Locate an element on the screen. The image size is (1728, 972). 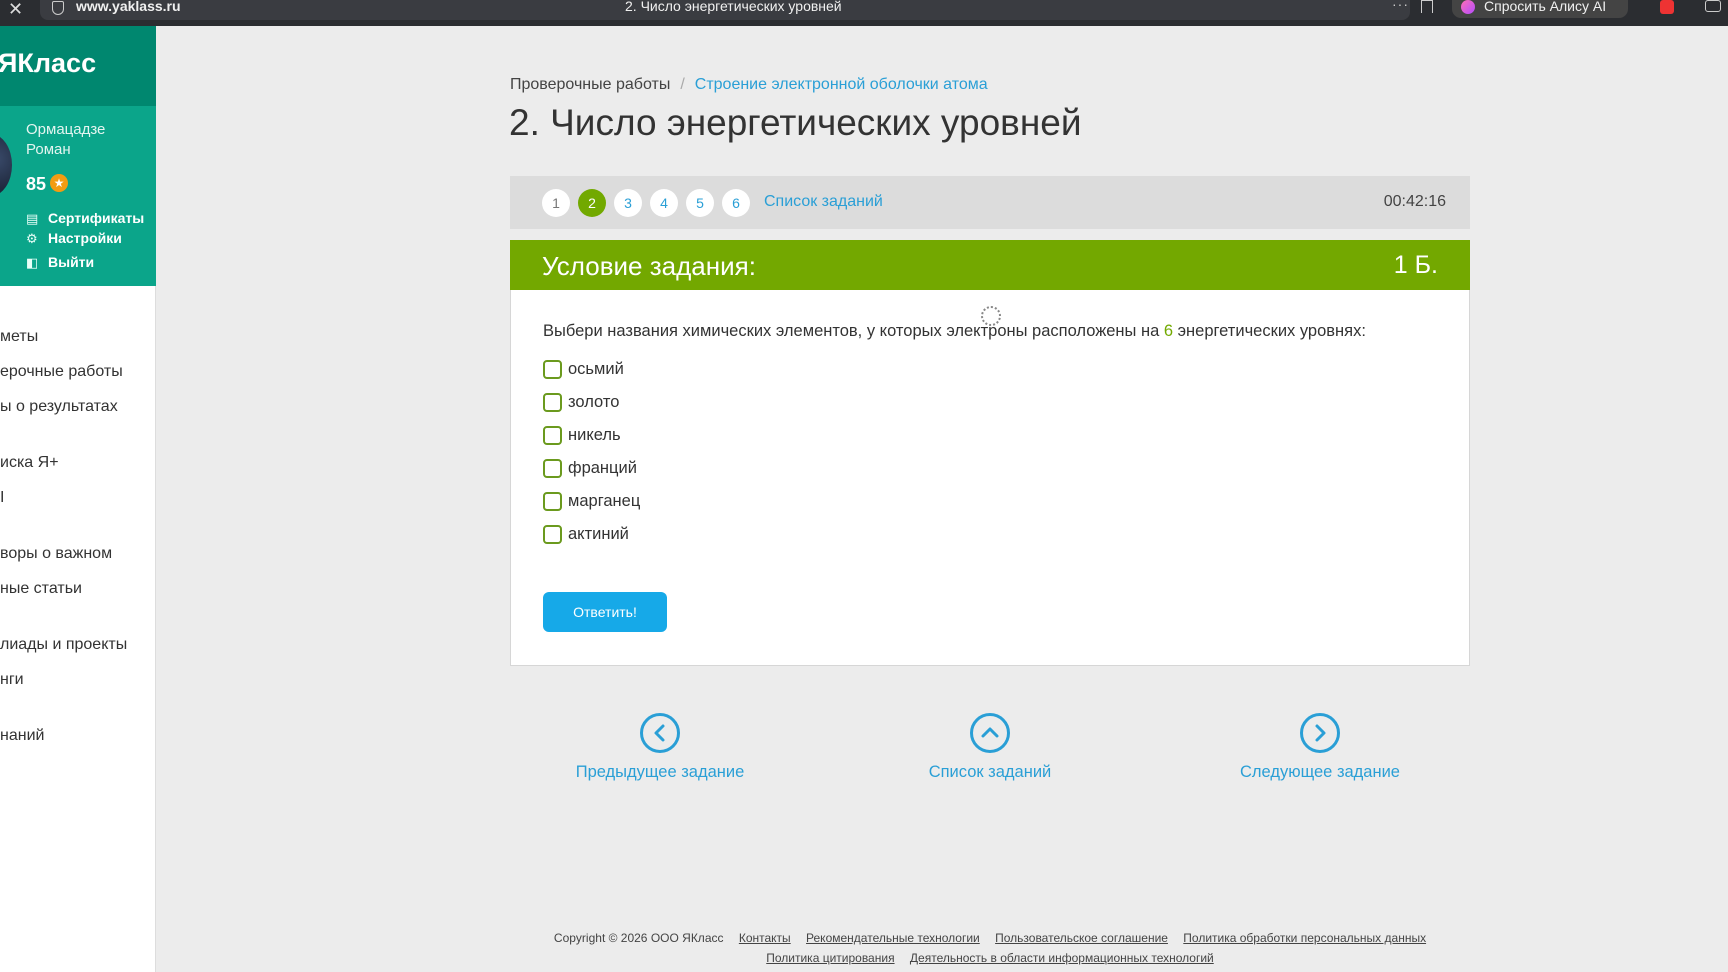
sidebar-item-ratings: нги is located at coordinates (12, 680).